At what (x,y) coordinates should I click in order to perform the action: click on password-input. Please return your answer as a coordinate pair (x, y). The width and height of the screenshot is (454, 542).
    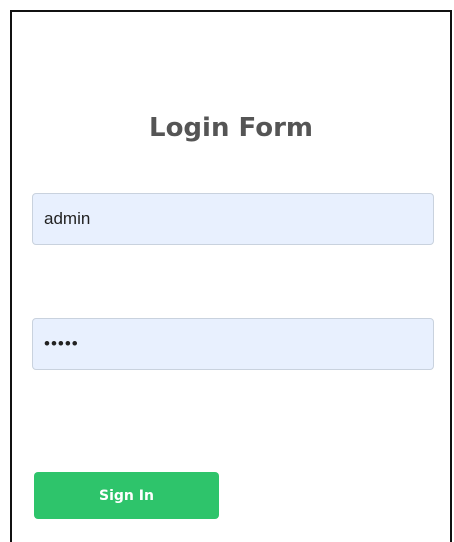
    Looking at the image, I should click on (233, 344).